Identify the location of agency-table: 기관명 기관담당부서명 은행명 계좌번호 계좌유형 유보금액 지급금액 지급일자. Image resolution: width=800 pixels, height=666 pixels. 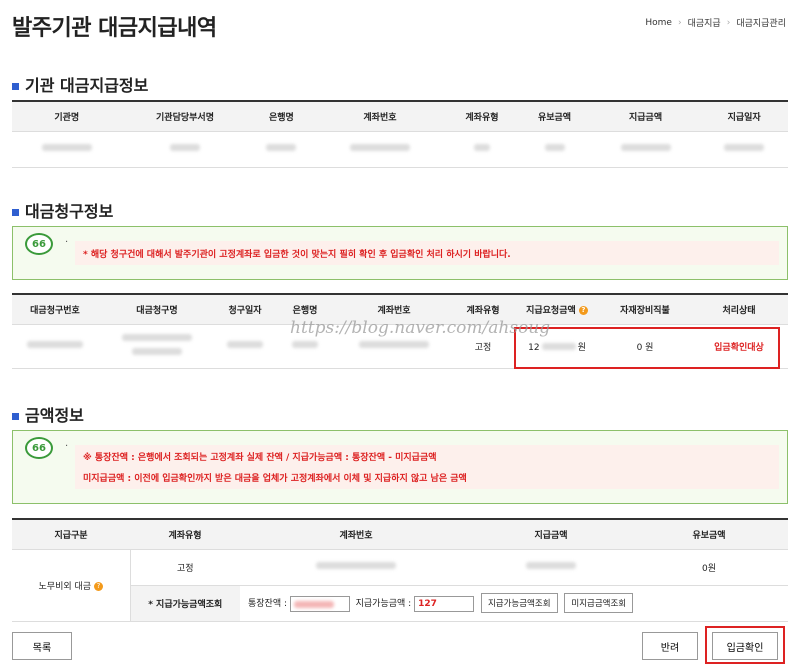
(400, 134).